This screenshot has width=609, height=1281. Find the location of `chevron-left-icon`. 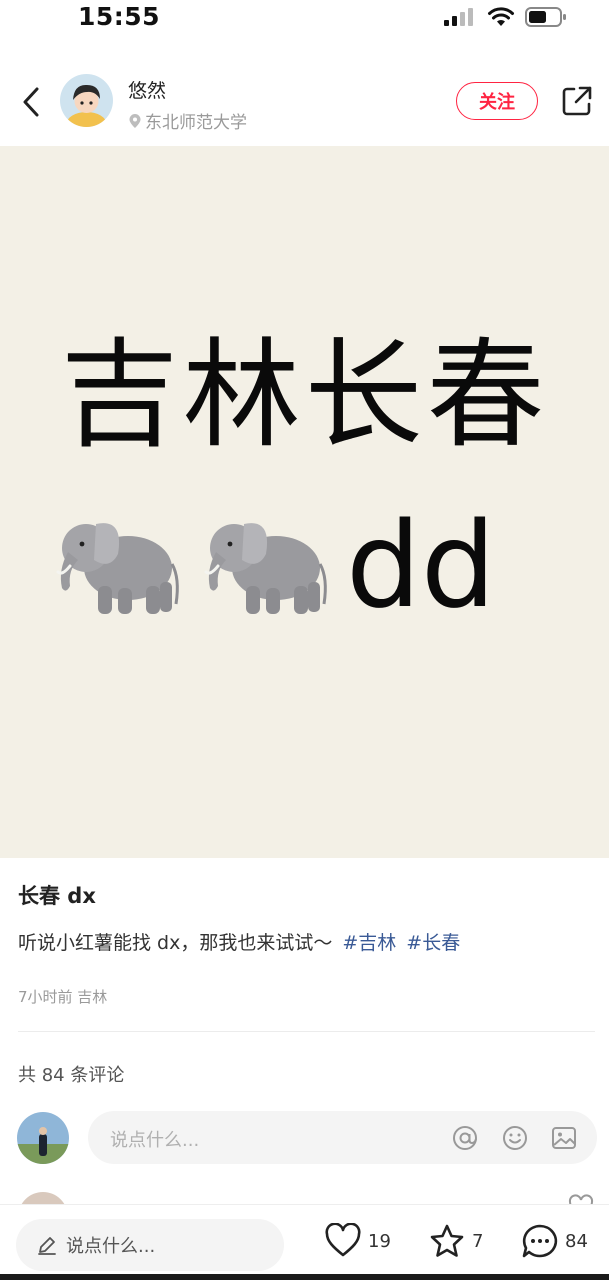

chevron-left-icon is located at coordinates (31, 102).